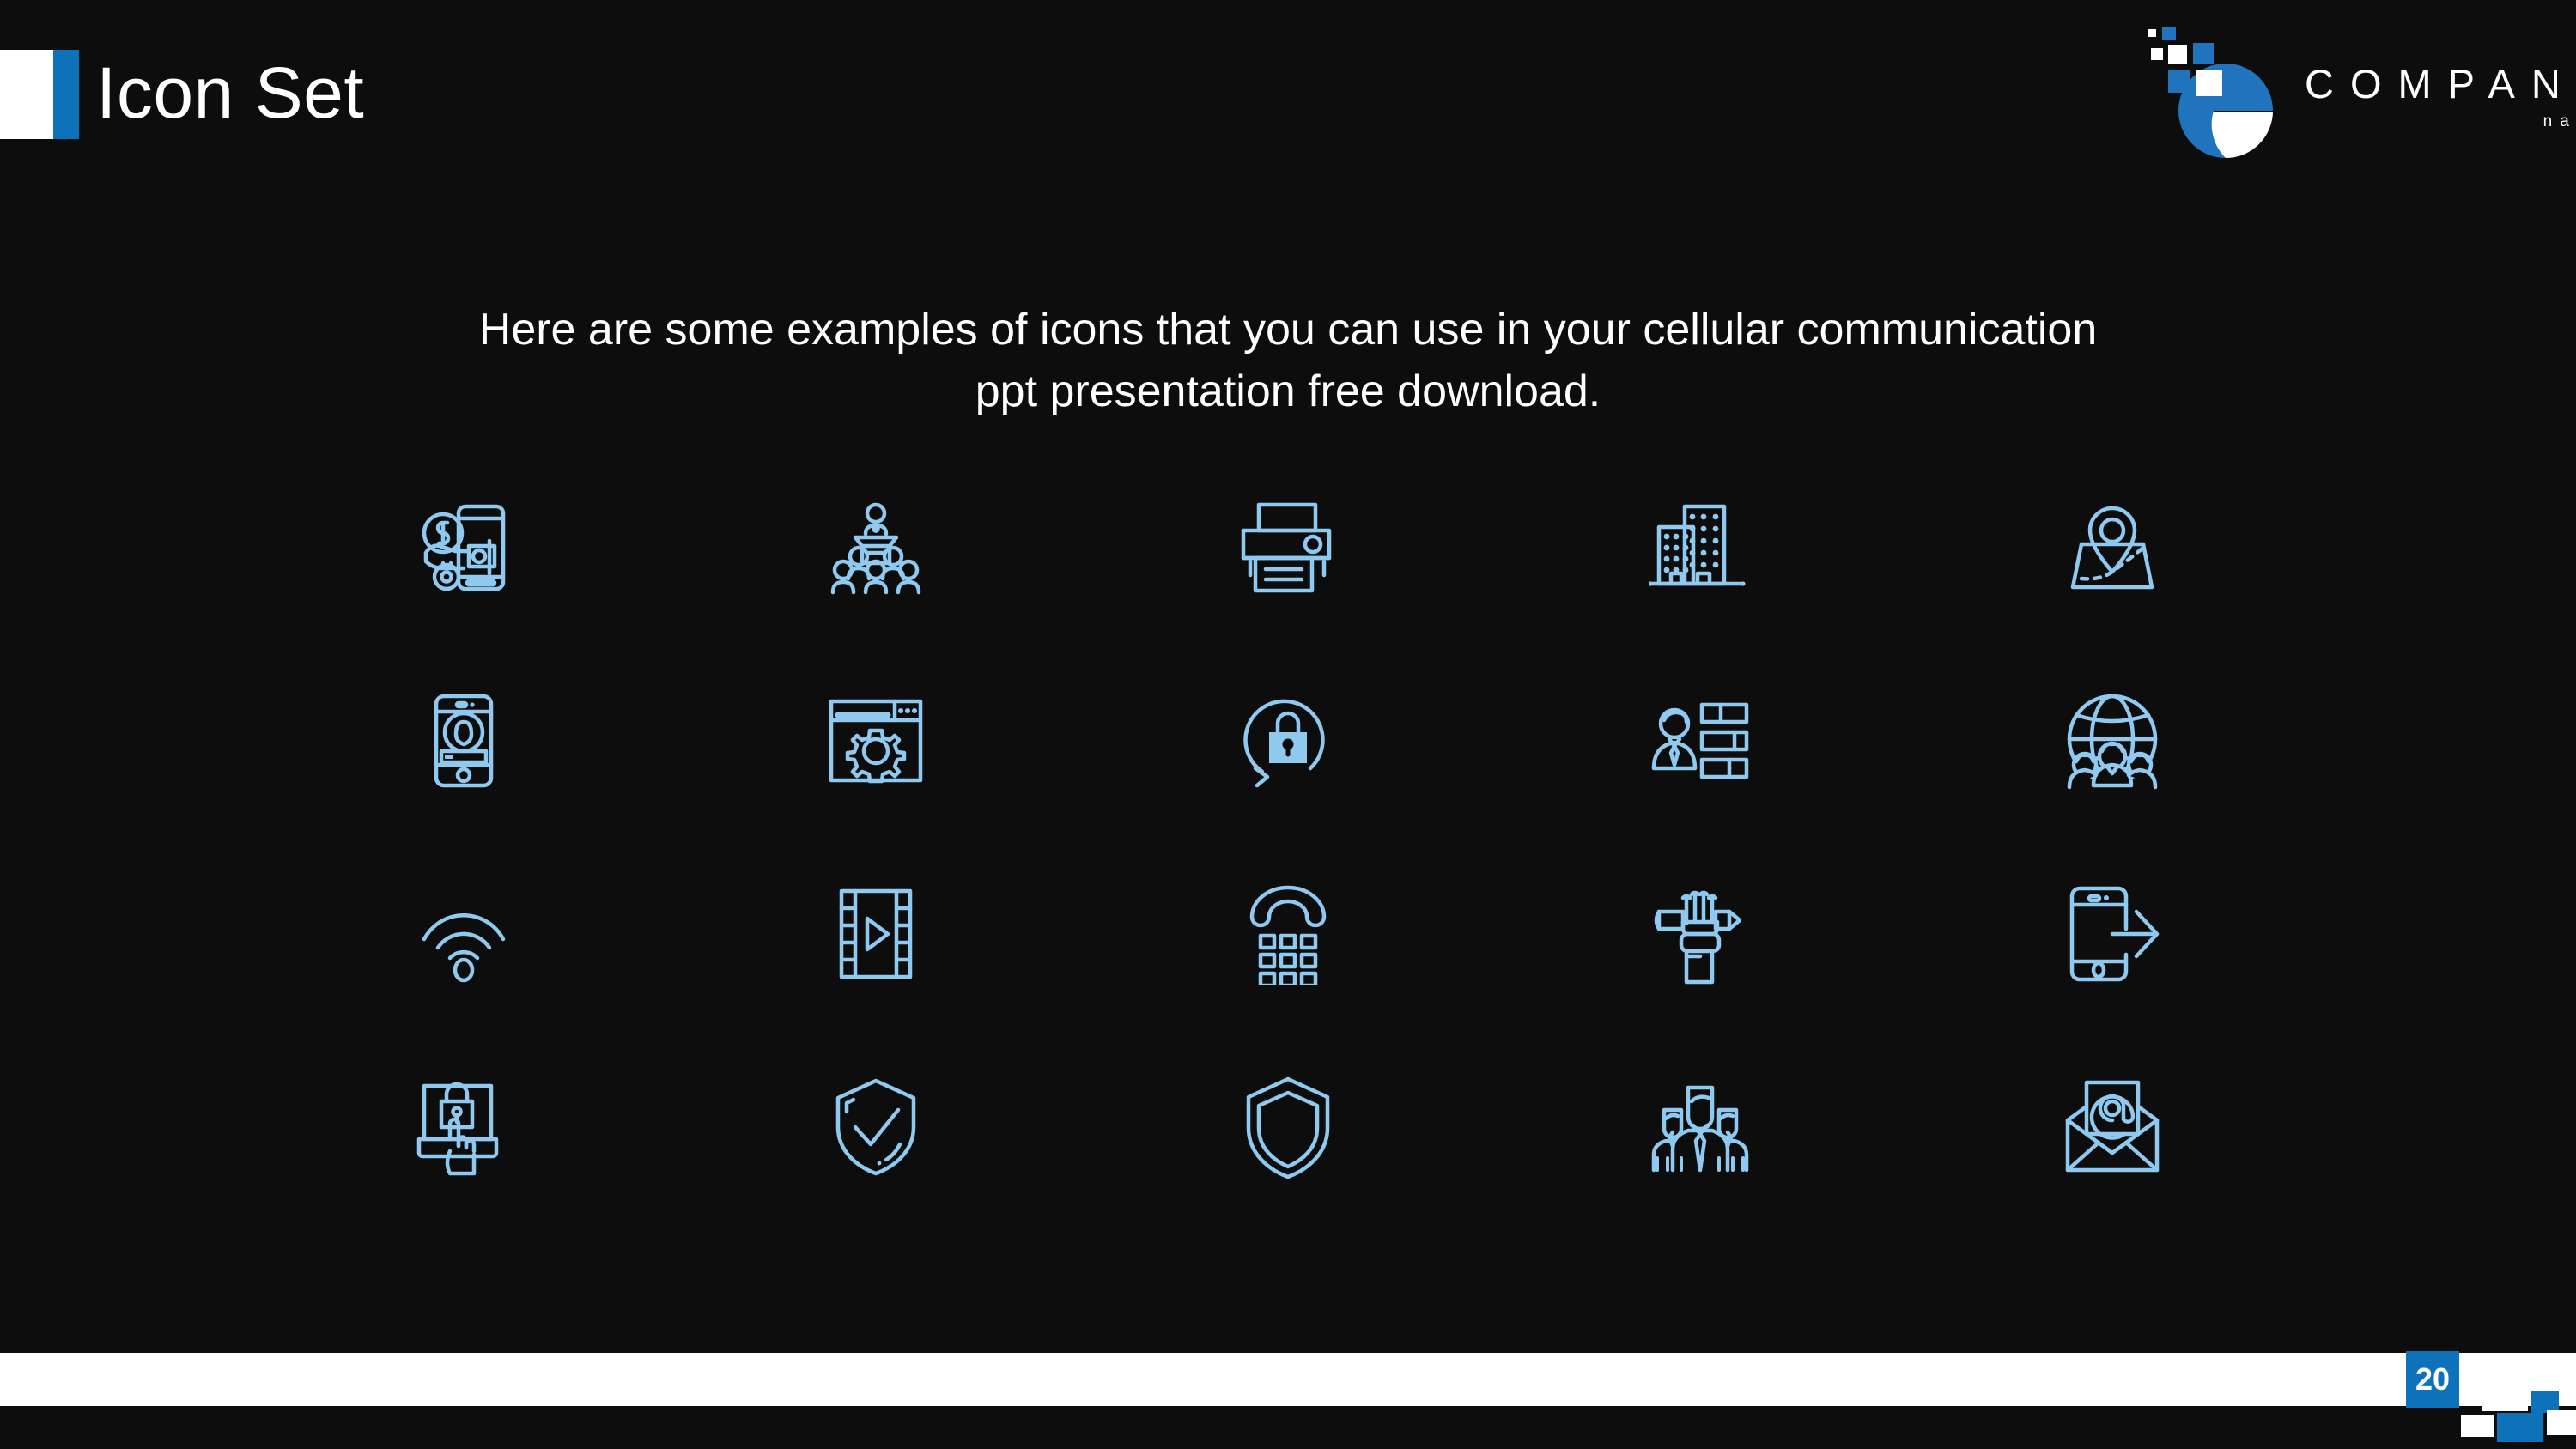 The image size is (2576, 1449). I want to click on footer-bar, so click(1288, 1379).